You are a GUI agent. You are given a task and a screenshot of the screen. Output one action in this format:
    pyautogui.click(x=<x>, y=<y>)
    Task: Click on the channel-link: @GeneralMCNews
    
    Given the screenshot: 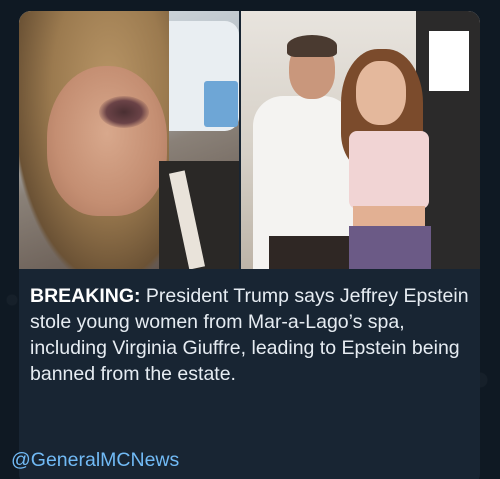 What is the action you would take?
    pyautogui.click(x=95, y=460)
    